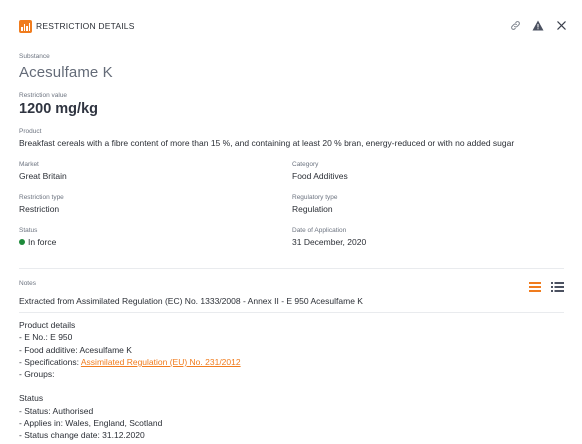  I want to click on restriction-type-field: Restriction type Restriction, so click(149, 204).